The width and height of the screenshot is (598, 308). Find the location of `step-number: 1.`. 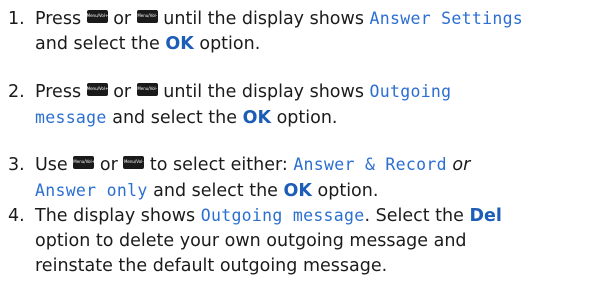

step-number: 1. is located at coordinates (16, 19).